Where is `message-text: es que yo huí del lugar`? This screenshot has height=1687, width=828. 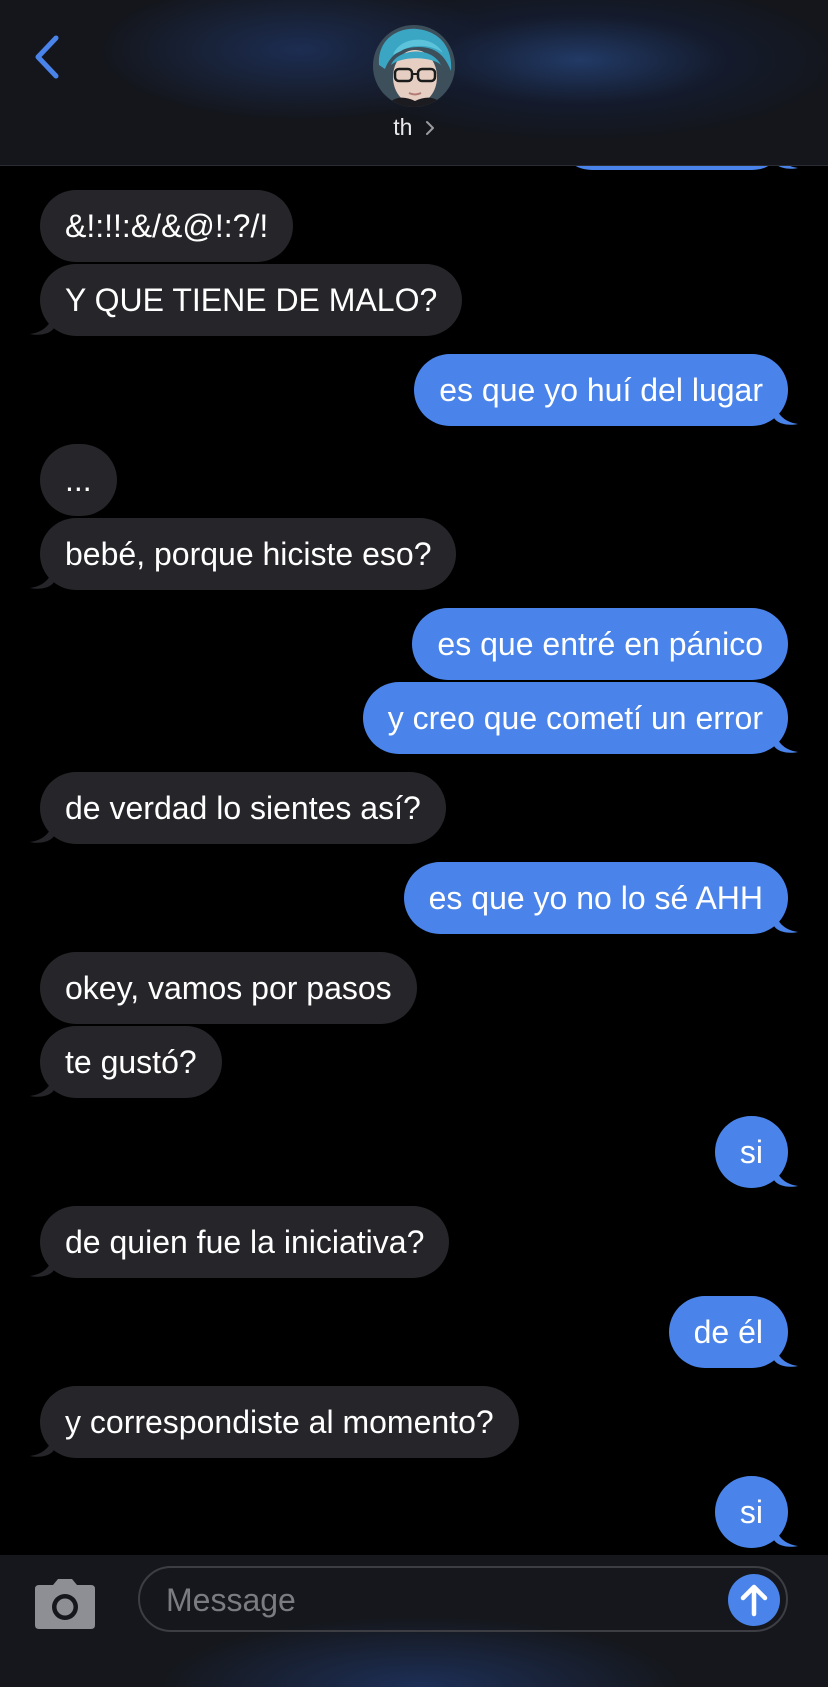
message-text: es que yo huí del lugar is located at coordinates (601, 389).